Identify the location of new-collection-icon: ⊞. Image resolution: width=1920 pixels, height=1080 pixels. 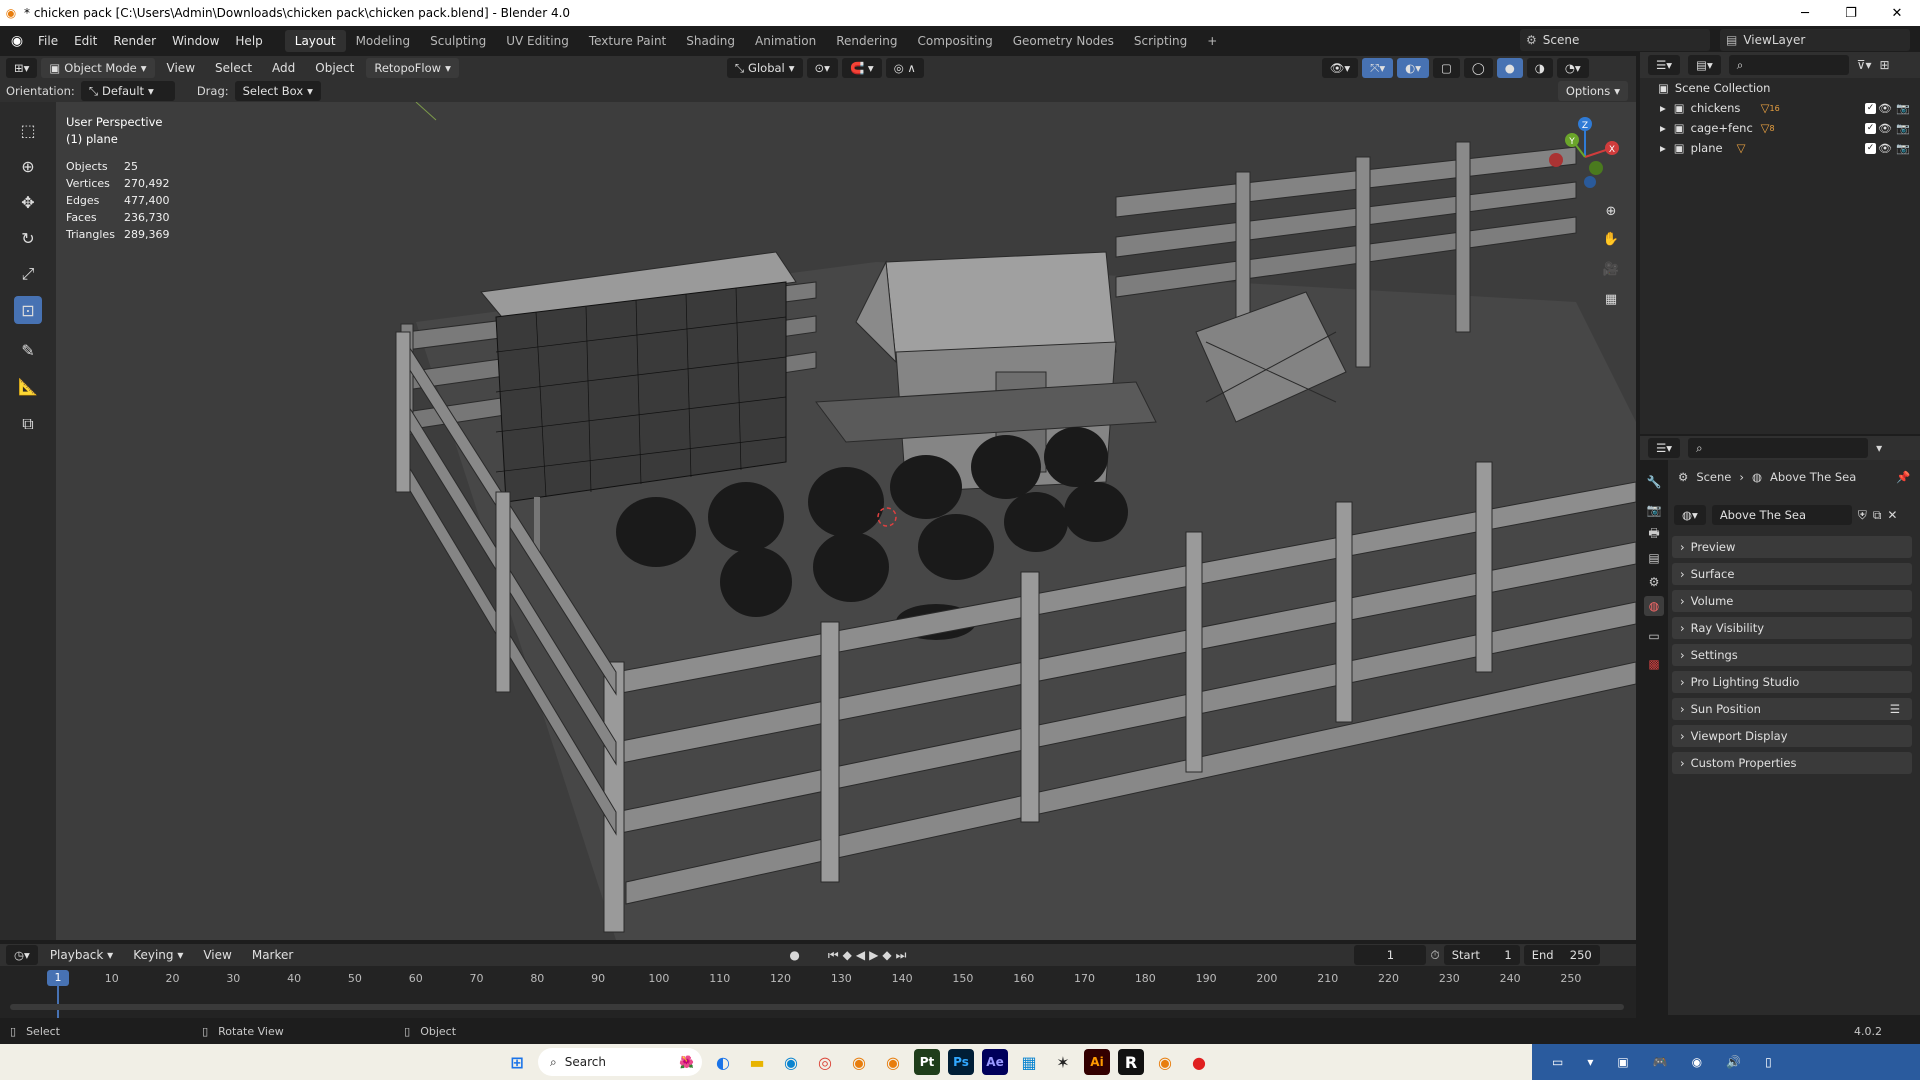
(1885, 65).